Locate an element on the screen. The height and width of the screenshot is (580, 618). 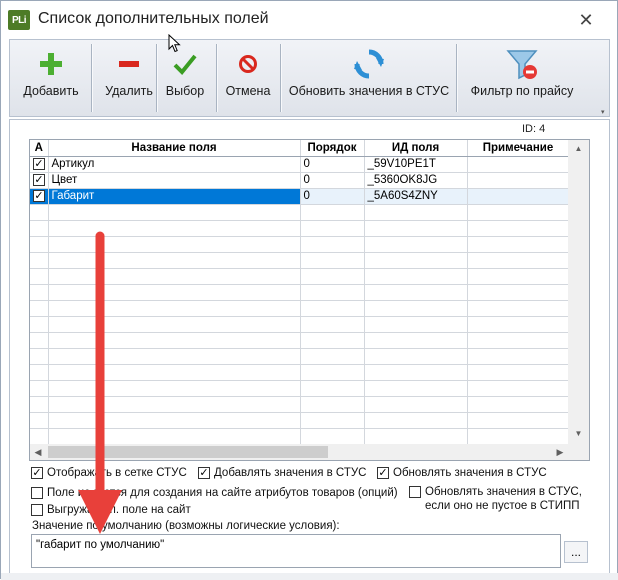
scroll-corner is located at coordinates (578, 452).